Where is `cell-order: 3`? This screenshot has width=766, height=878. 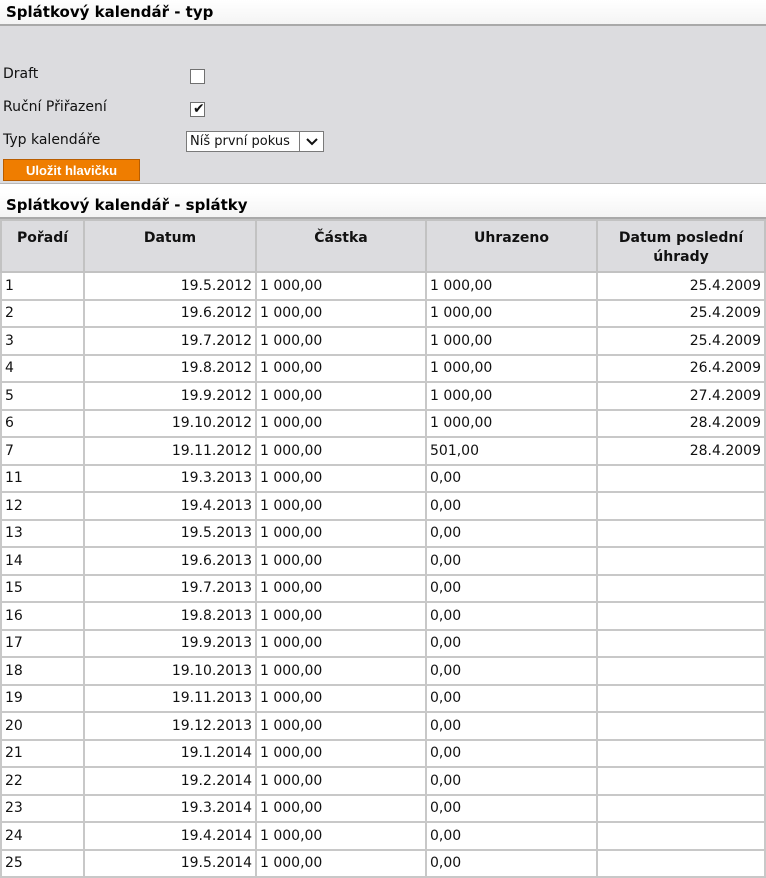 cell-order: 3 is located at coordinates (42, 341).